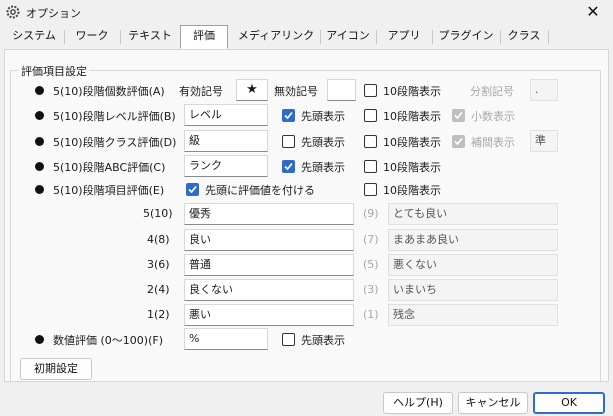 The height and width of the screenshot is (416, 613). What do you see at coordinates (306, 12) in the screenshot?
I see `title-bar: オプション ✕` at bounding box center [306, 12].